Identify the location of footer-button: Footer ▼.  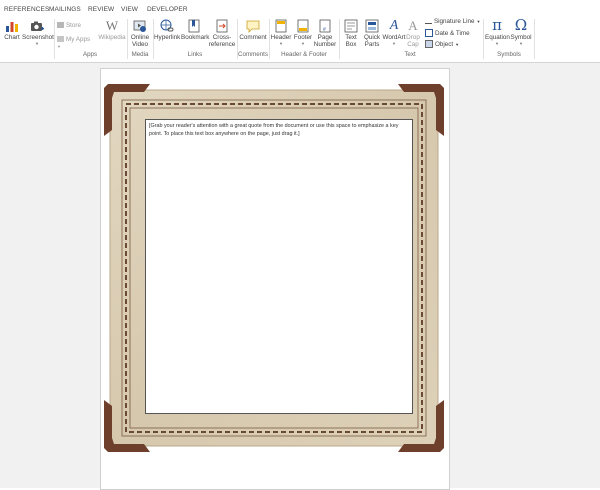
(303, 32).